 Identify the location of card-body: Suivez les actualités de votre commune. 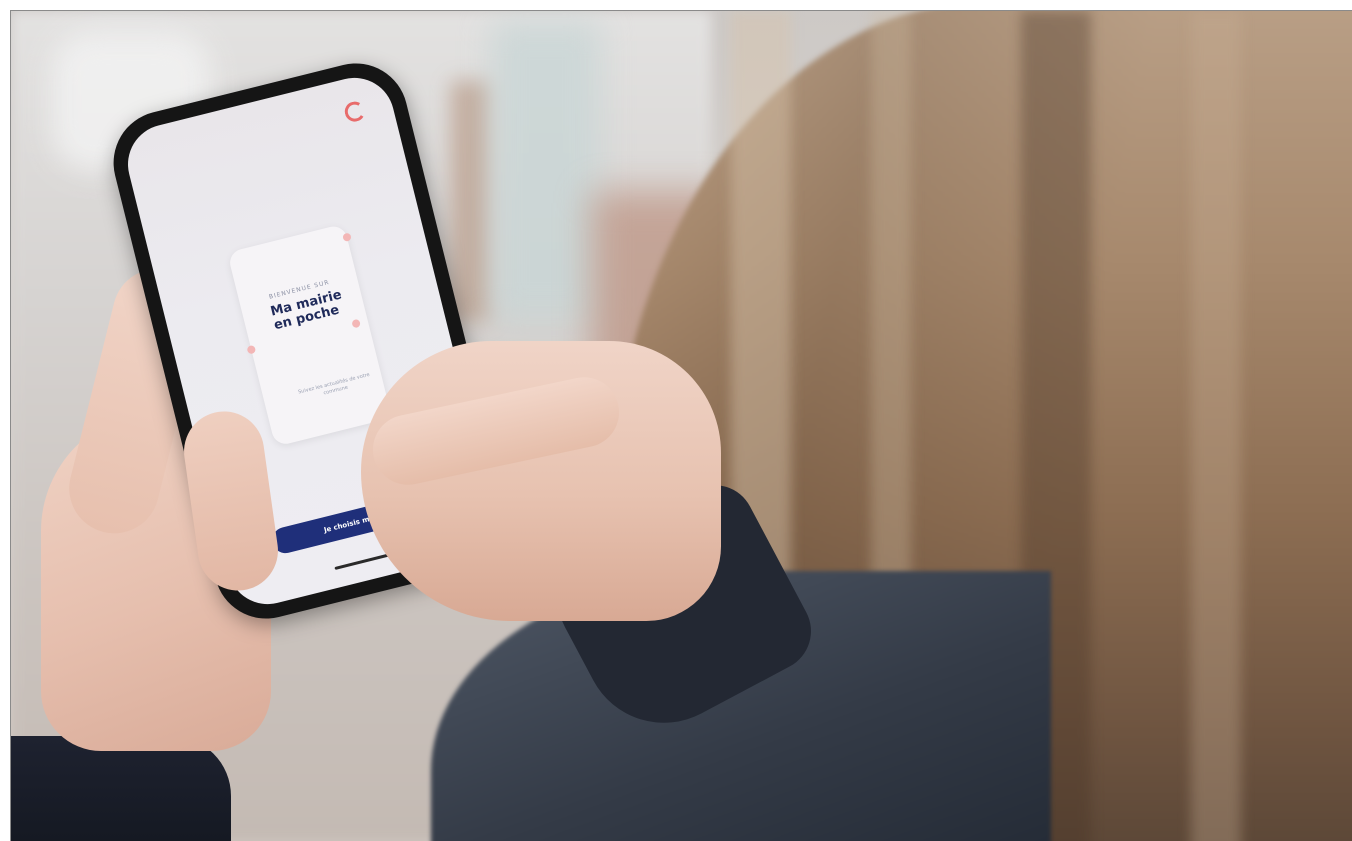
(334, 384).